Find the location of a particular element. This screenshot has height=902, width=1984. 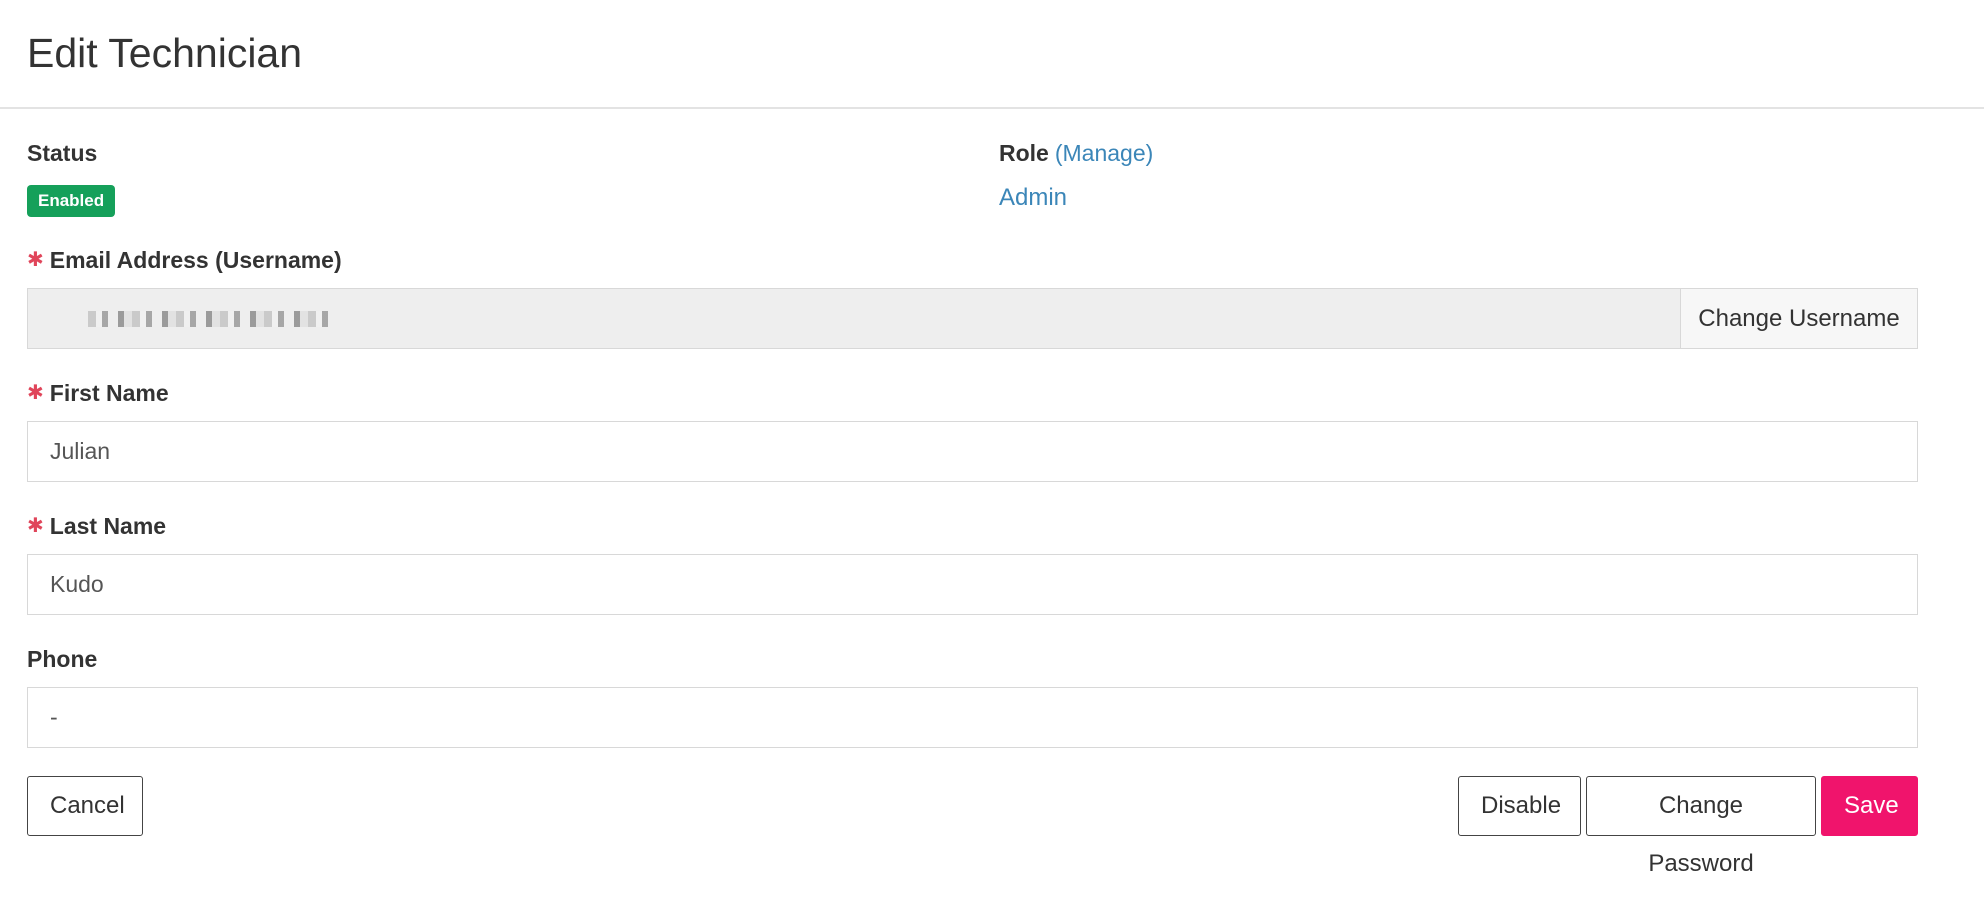

first-name-label: First Name is located at coordinates (109, 393).